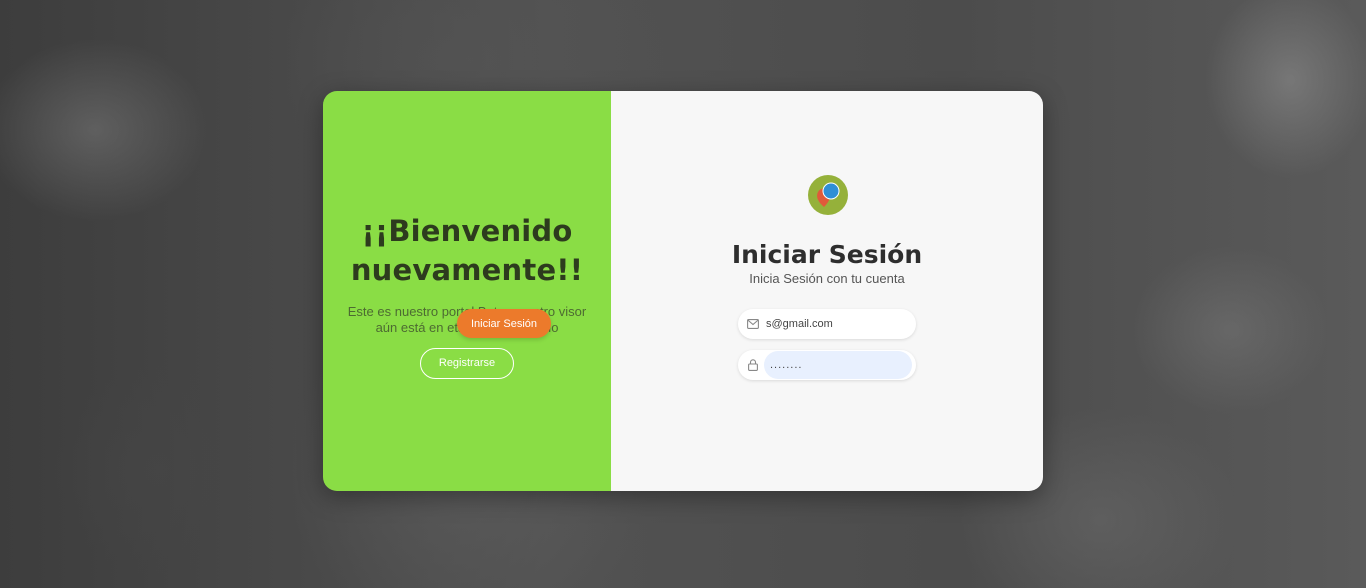 Image resolution: width=1366 pixels, height=588 pixels. I want to click on welcome-heading: ¡¡Bienvenido nuevamente!!, so click(467, 250).